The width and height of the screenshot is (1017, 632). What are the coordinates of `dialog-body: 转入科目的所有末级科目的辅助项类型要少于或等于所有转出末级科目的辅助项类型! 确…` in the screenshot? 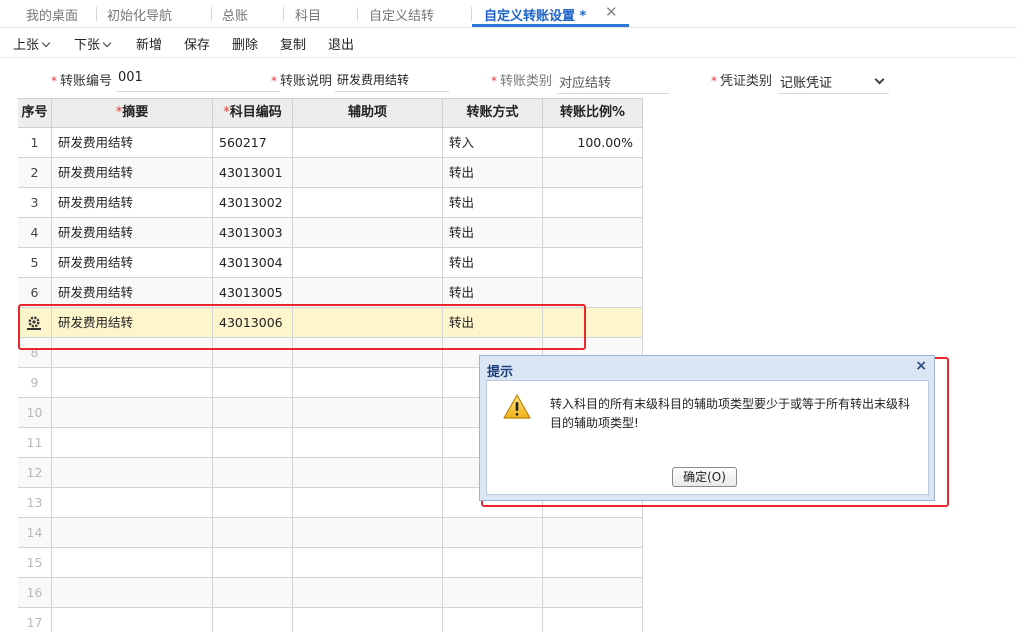 It's located at (707, 437).